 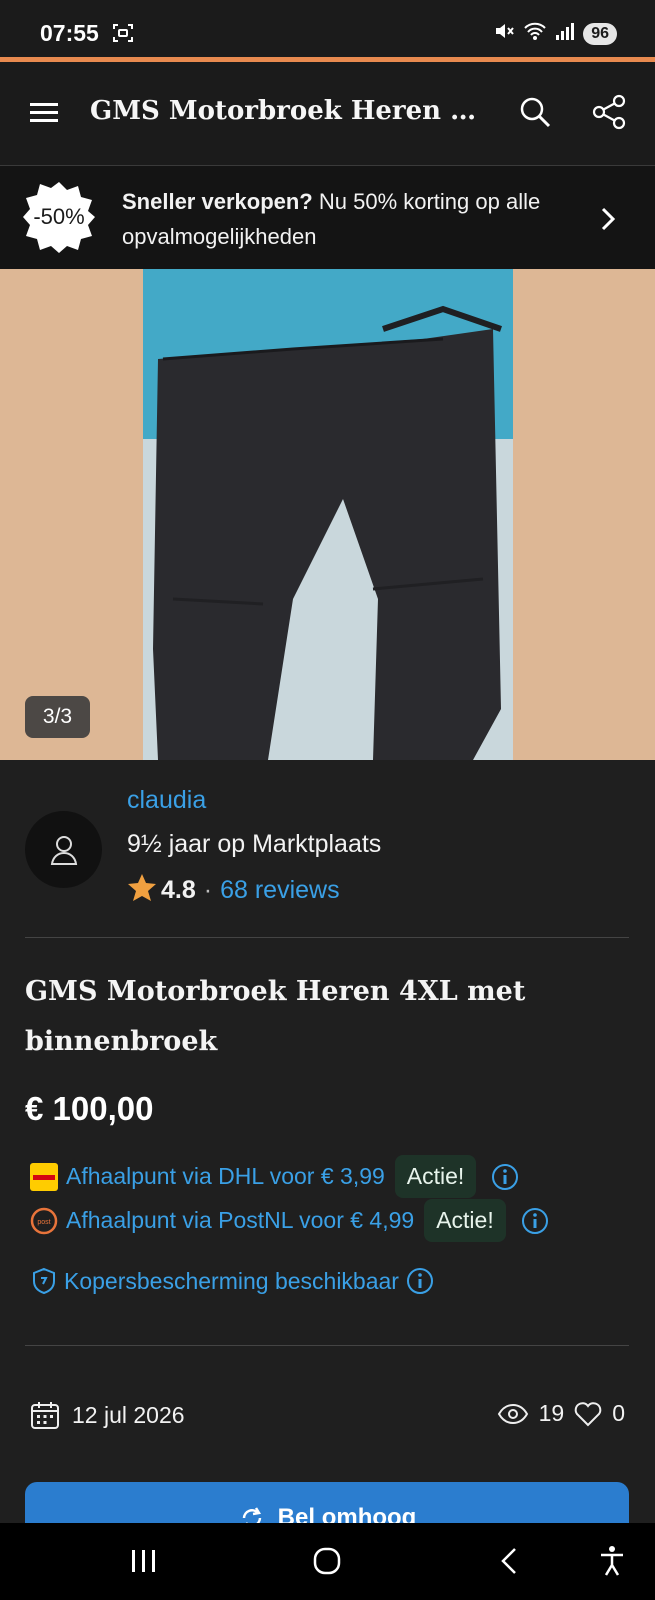 I want to click on postnl-logo-icon: post, so click(x=44, y=1220).